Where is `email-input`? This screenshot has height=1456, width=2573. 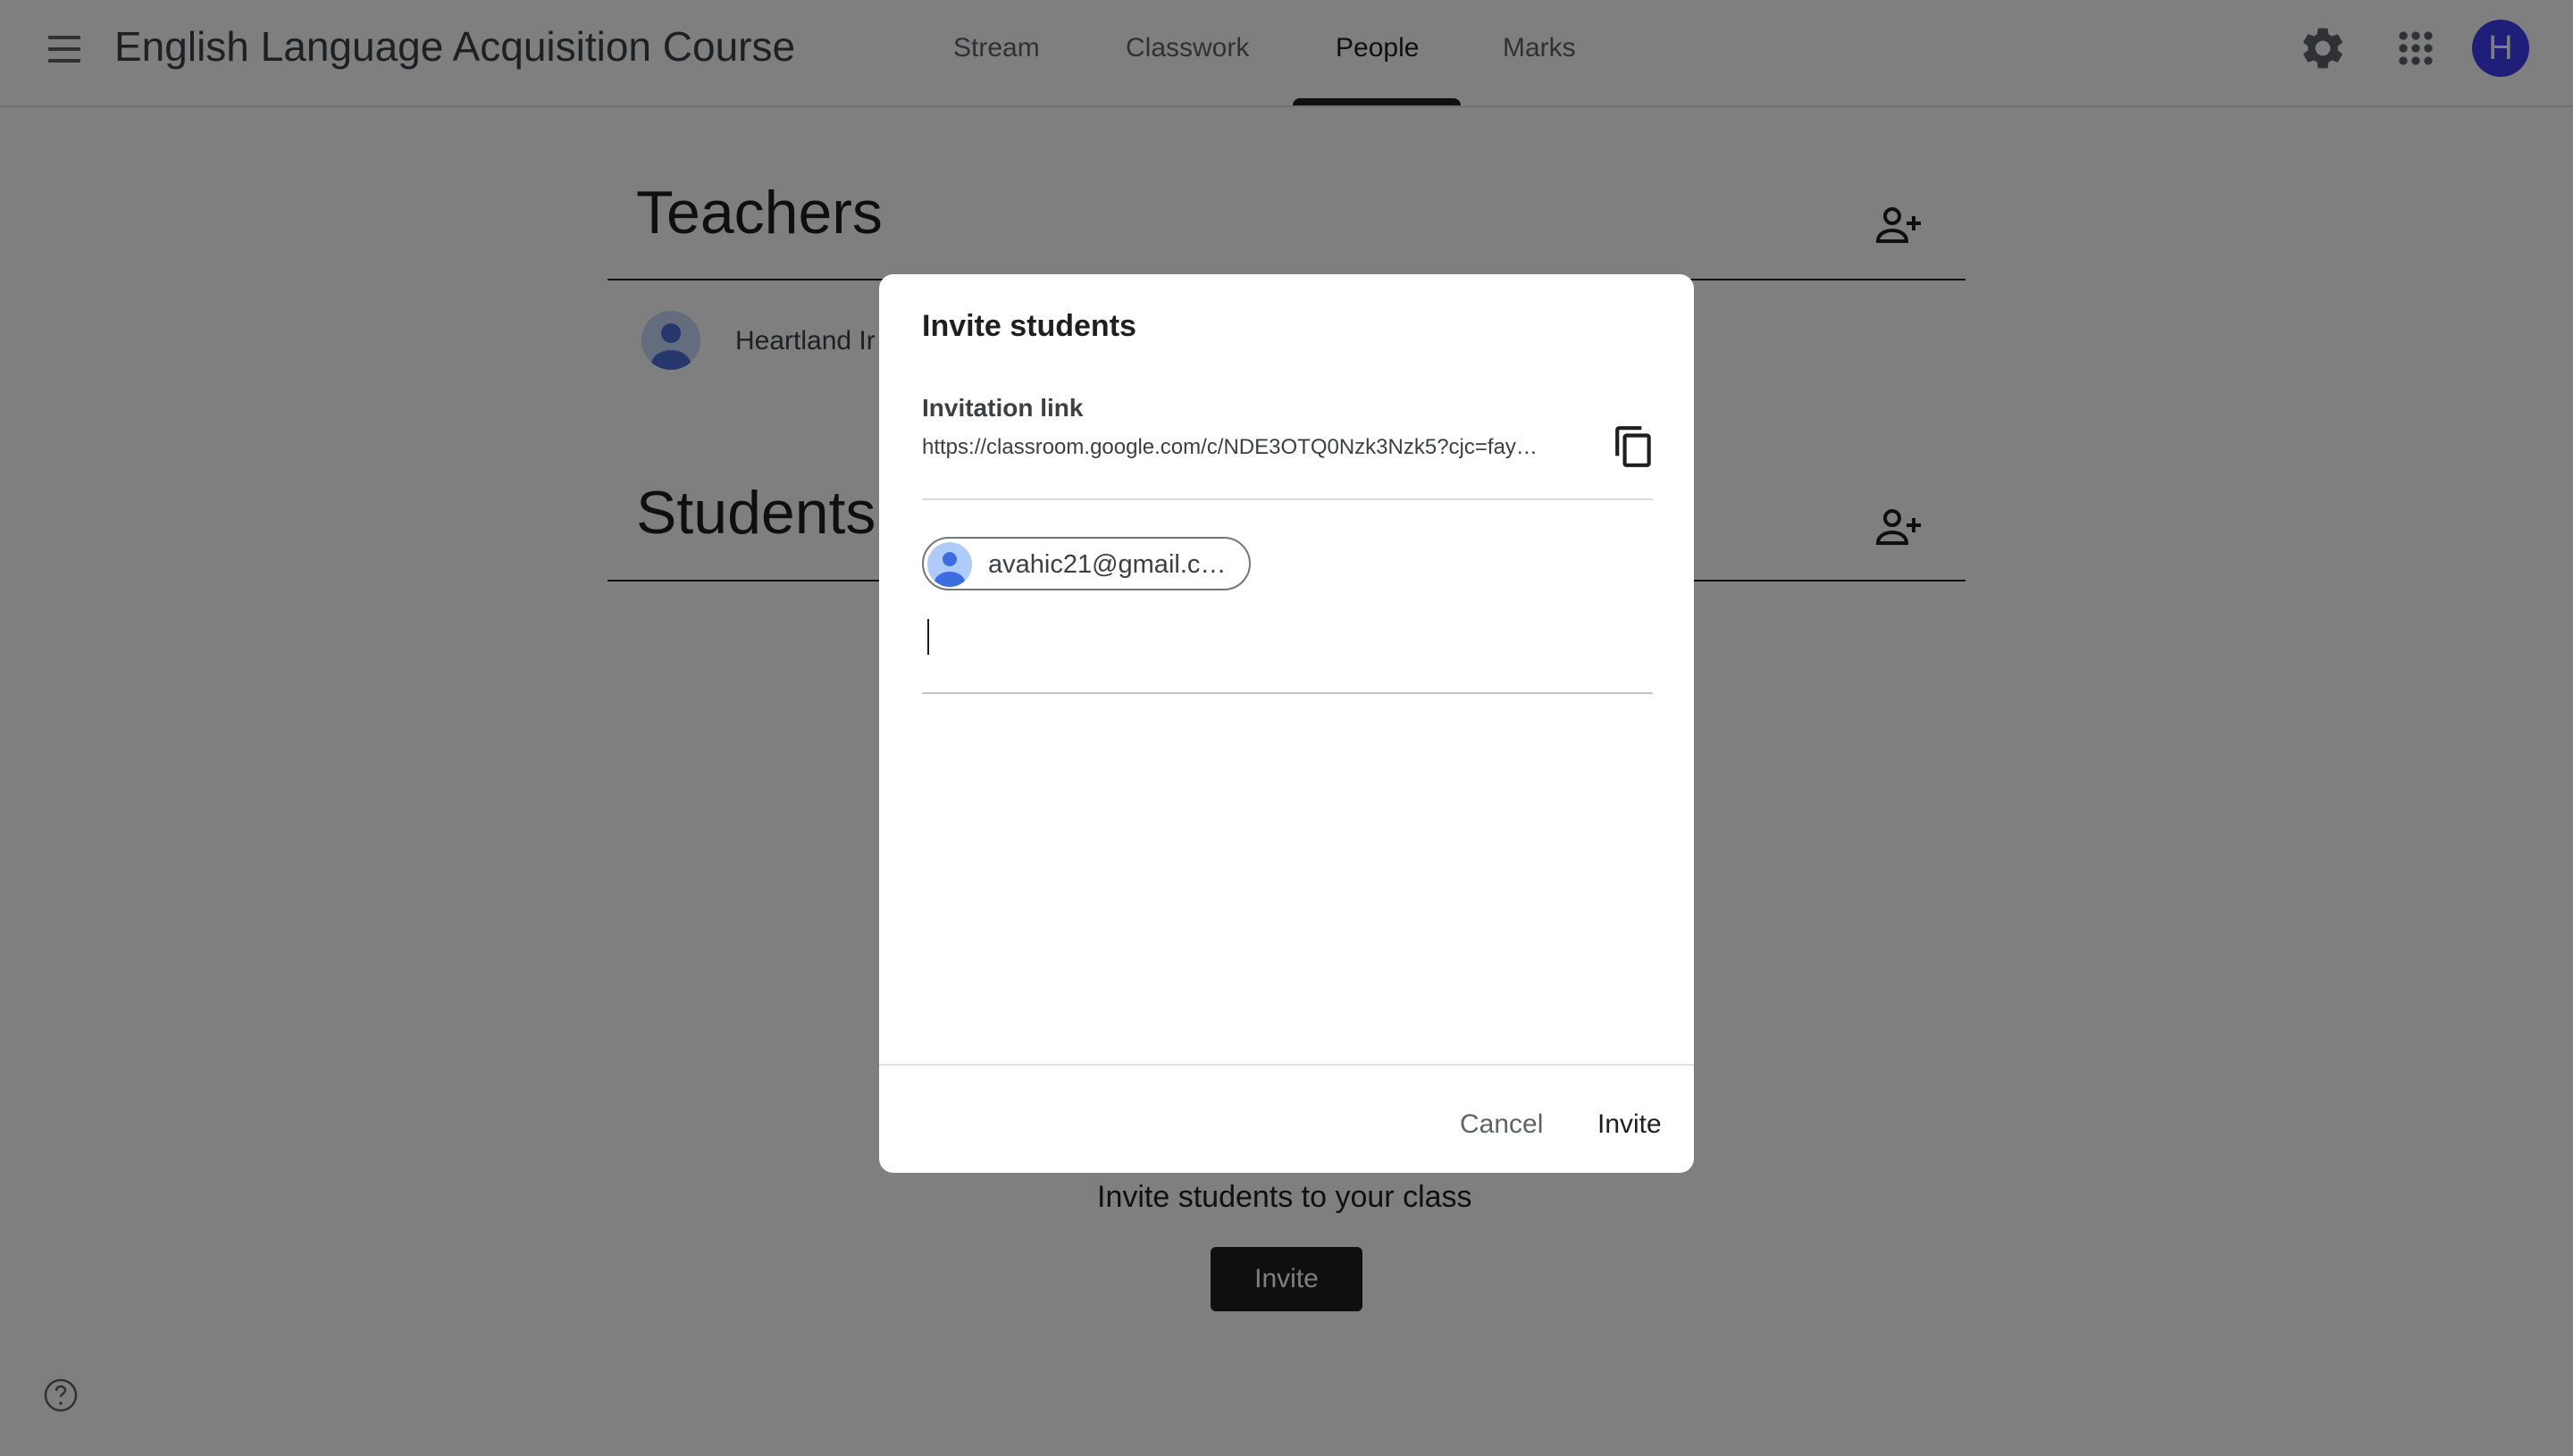
email-input is located at coordinates (1287, 649).